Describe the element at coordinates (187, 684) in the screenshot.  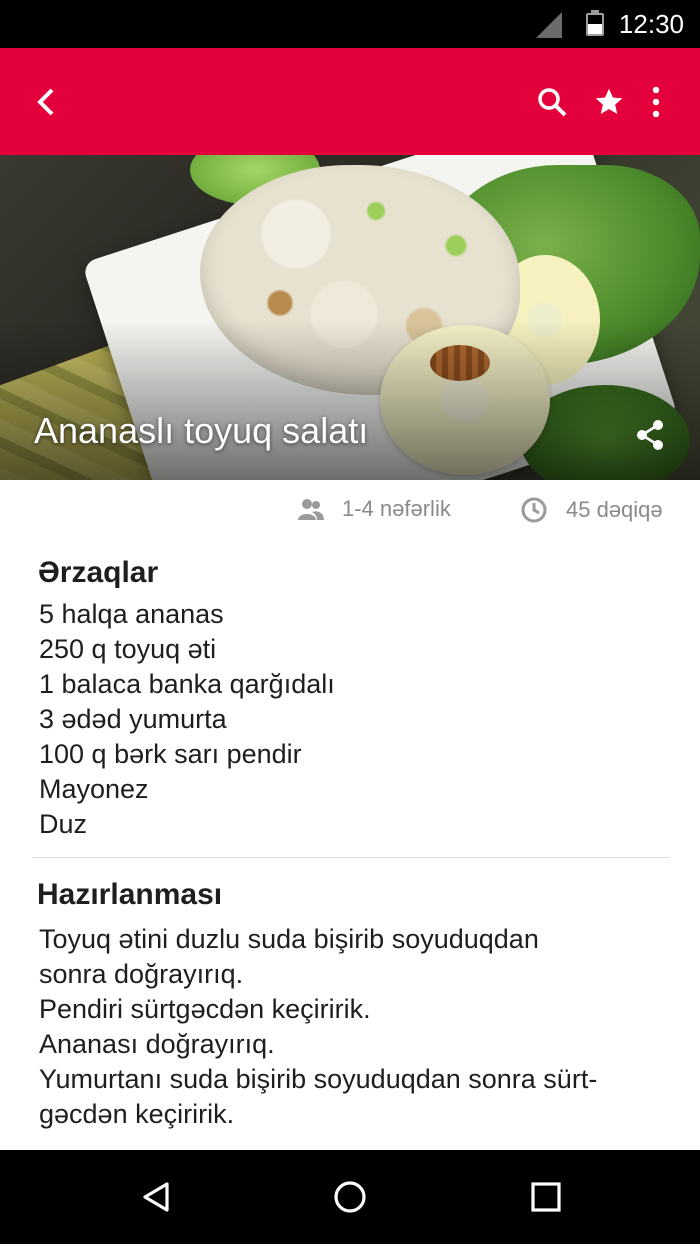
I see `ingredient-item: 1 balaca banka qarğıdalı` at that location.